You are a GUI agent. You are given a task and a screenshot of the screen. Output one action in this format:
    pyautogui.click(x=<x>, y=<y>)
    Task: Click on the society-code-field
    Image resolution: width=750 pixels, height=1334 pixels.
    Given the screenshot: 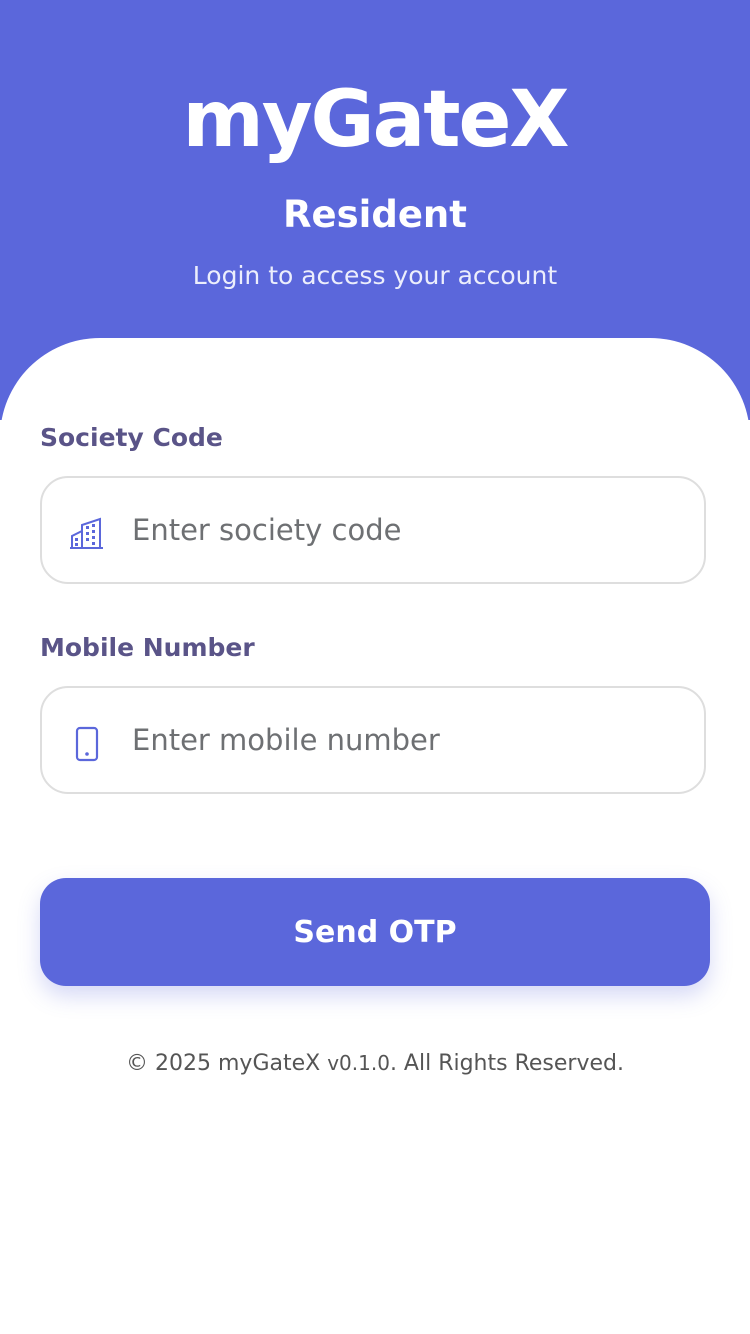 What is the action you would take?
    pyautogui.click(x=373, y=530)
    